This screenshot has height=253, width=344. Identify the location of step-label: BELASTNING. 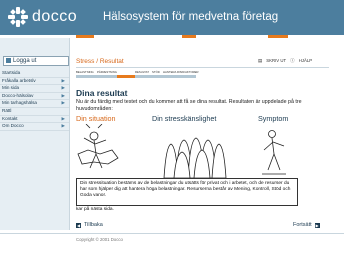
(85, 72).